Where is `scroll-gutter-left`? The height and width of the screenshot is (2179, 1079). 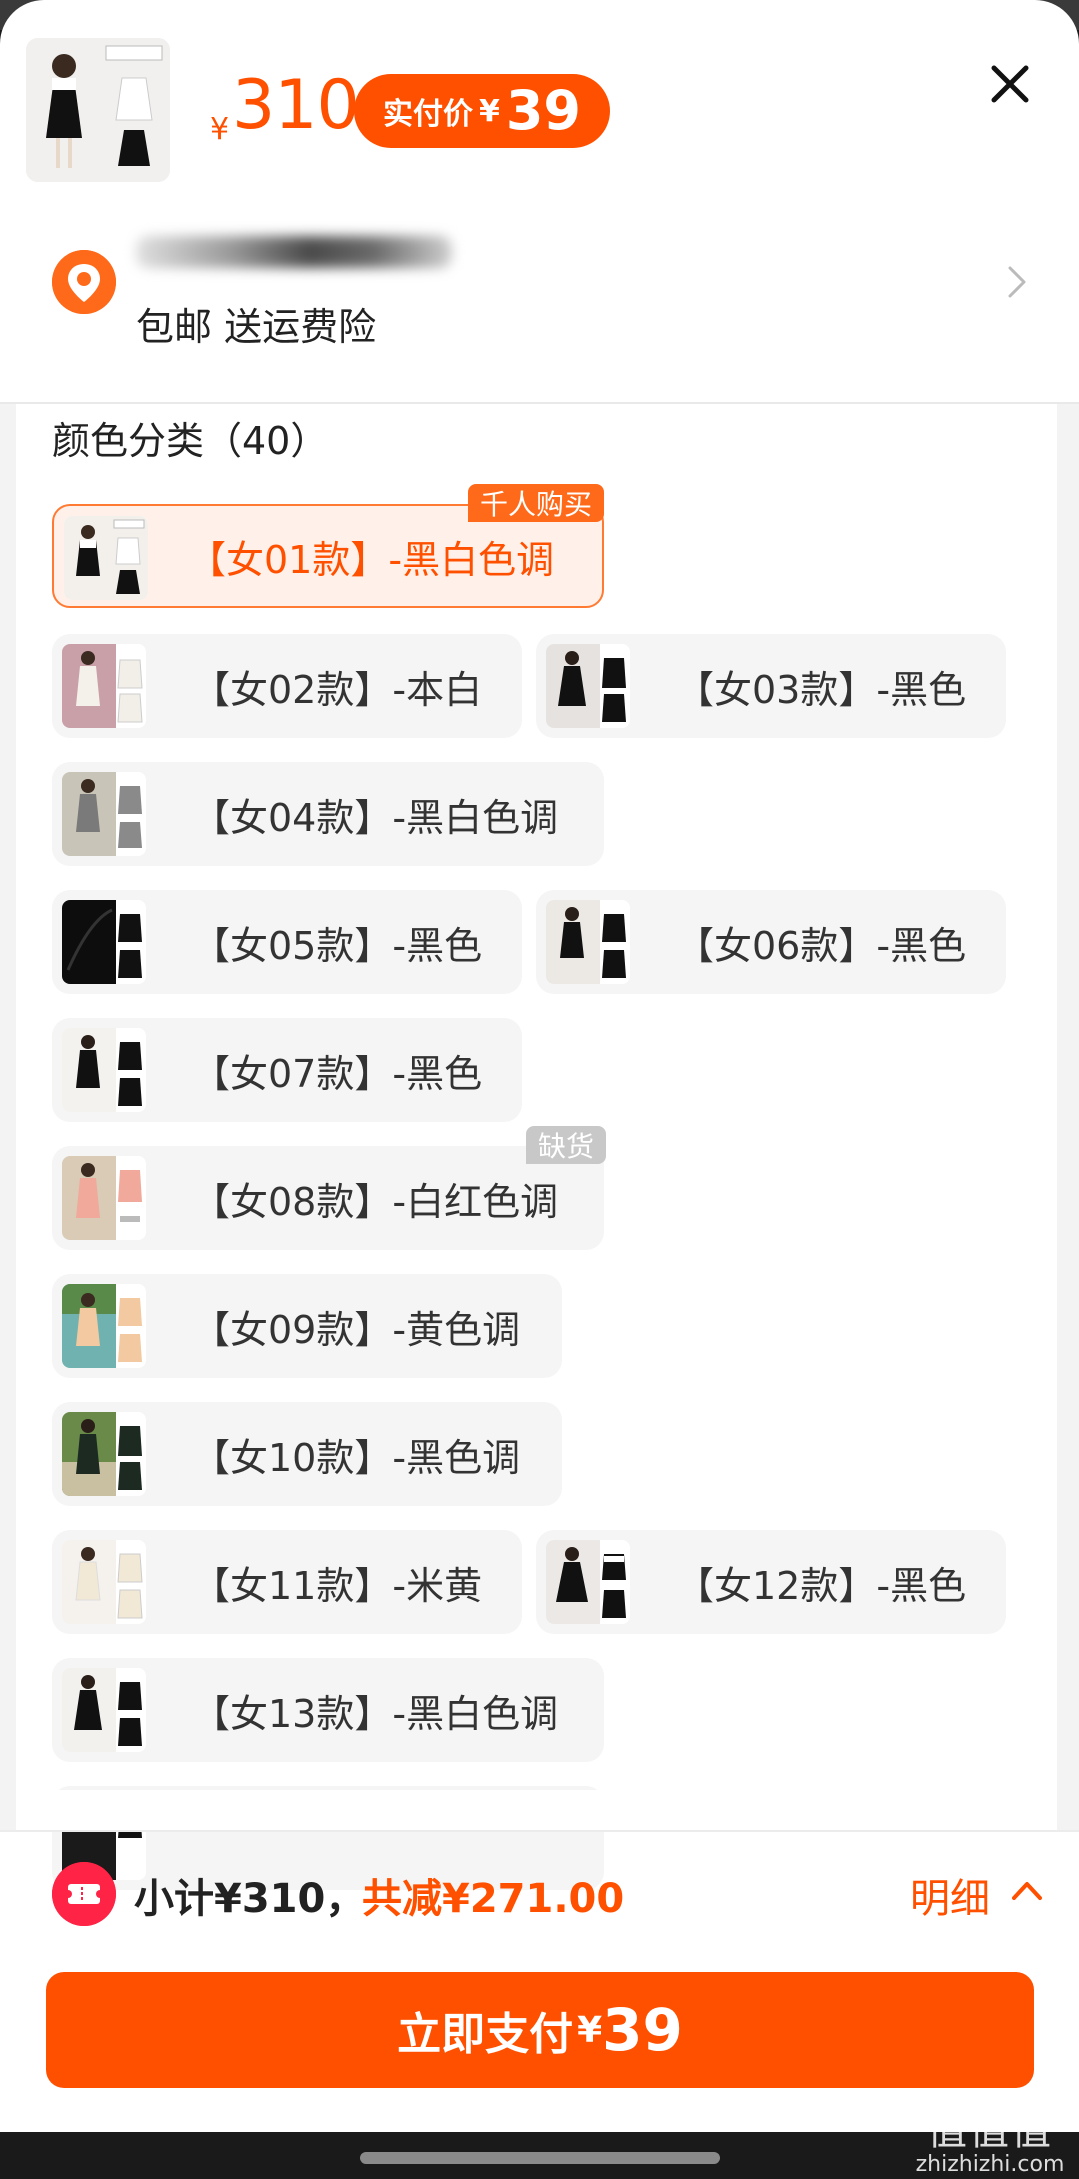 scroll-gutter-left is located at coordinates (8, 1117).